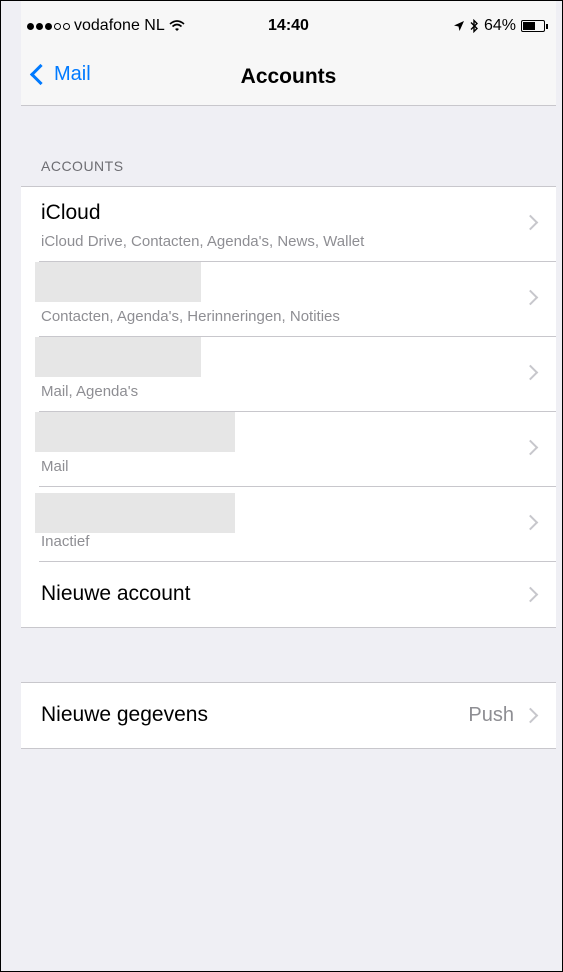 This screenshot has width=563, height=972. I want to click on account-subtitle: Mail, so click(55, 466).